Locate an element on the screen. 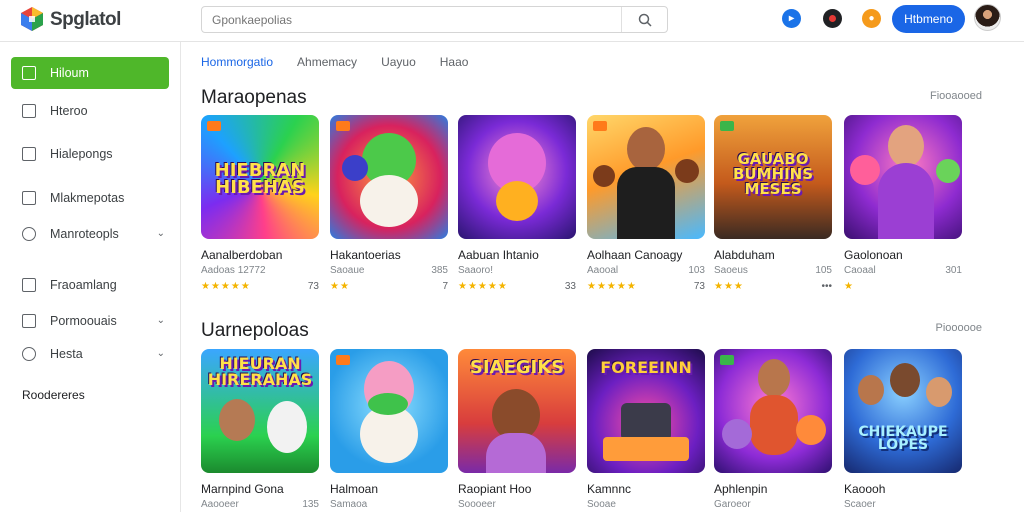 The image size is (1024, 512). game-title: Aphlenpin is located at coordinates (773, 489).